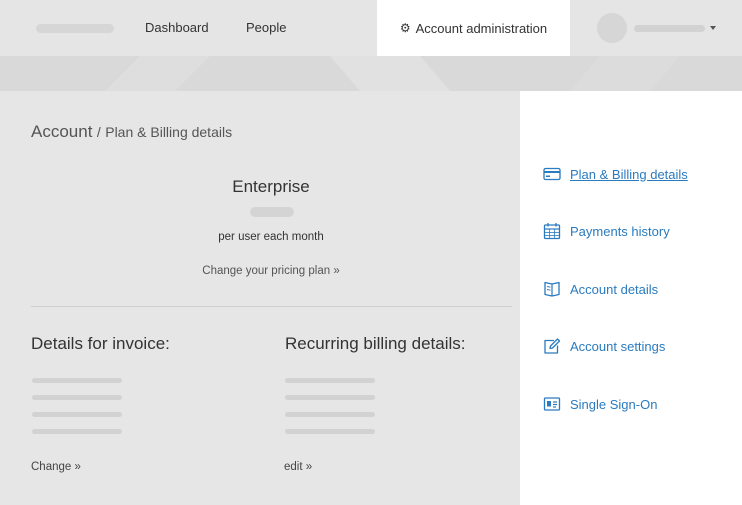  I want to click on sidebar-item-payments-history: Payments history, so click(606, 231).